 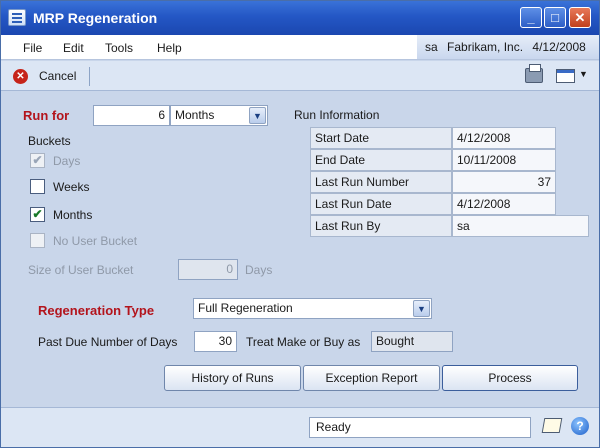 What do you see at coordinates (215, 341) in the screenshot?
I see `past-due-days-input: 30` at bounding box center [215, 341].